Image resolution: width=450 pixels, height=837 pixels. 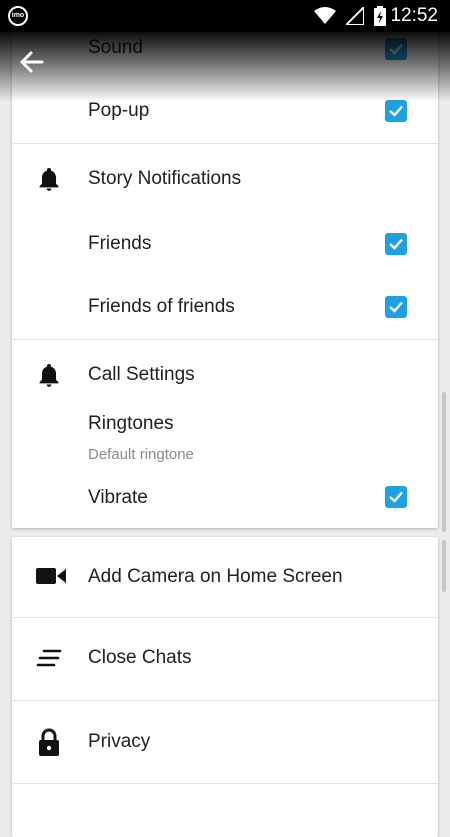 What do you see at coordinates (51, 576) in the screenshot?
I see `video-camera-icon` at bounding box center [51, 576].